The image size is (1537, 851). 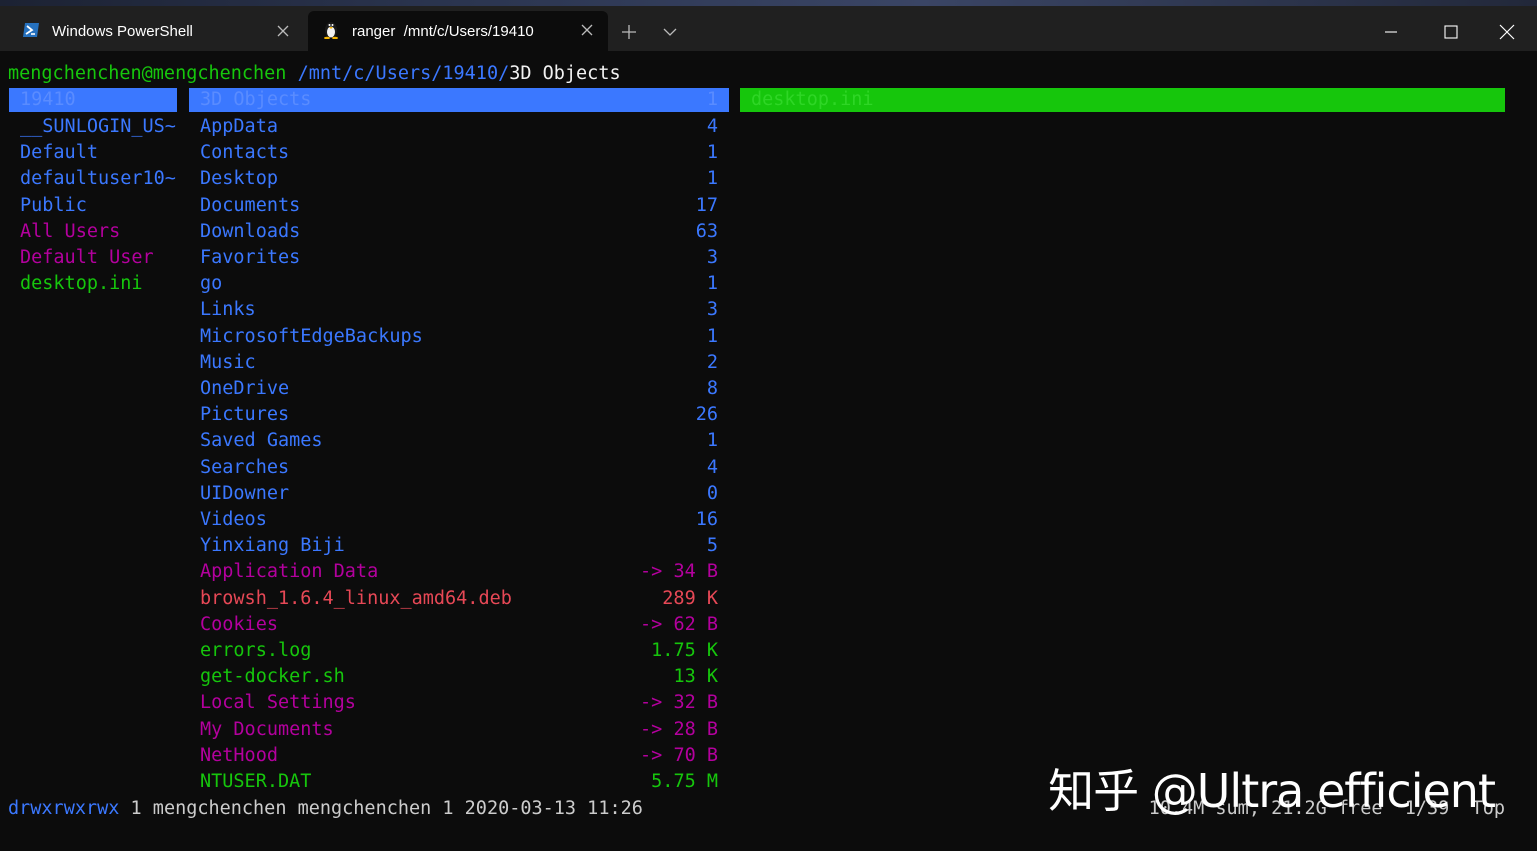 I want to click on file-size: 63, so click(x=706, y=231).